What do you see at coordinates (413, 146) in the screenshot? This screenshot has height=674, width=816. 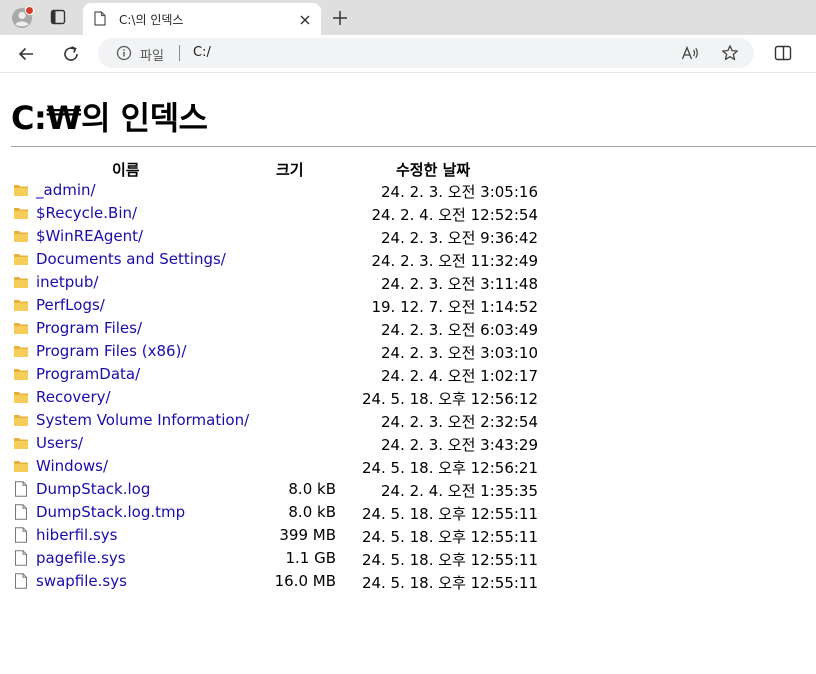 I see `header-divider` at bounding box center [413, 146].